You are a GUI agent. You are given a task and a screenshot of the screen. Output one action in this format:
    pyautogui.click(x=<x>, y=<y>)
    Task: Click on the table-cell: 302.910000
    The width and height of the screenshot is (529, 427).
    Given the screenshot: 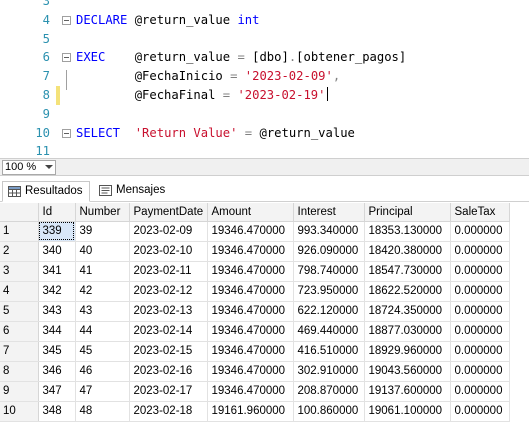 What is the action you would take?
    pyautogui.click(x=329, y=371)
    